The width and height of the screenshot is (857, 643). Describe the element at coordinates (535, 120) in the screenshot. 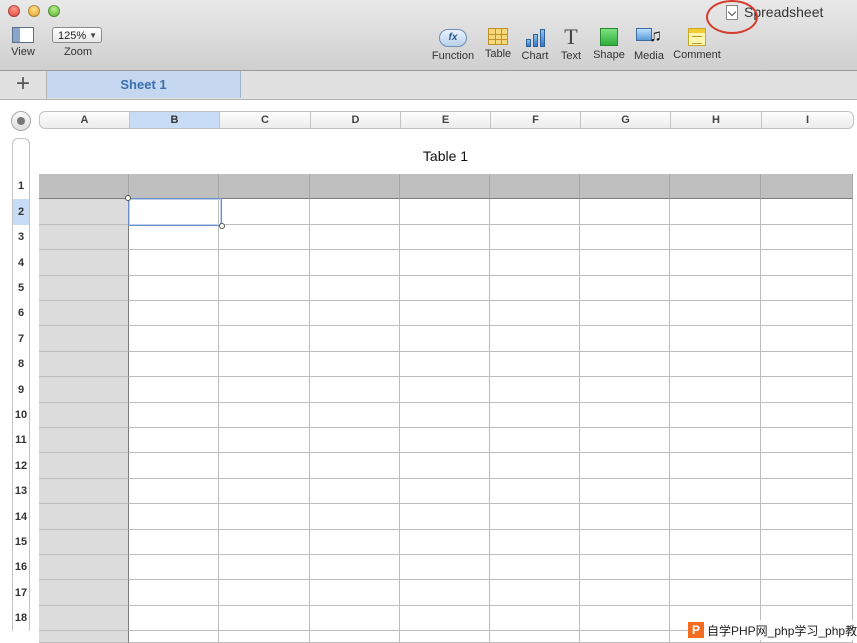

I see `column-header-f: F` at that location.